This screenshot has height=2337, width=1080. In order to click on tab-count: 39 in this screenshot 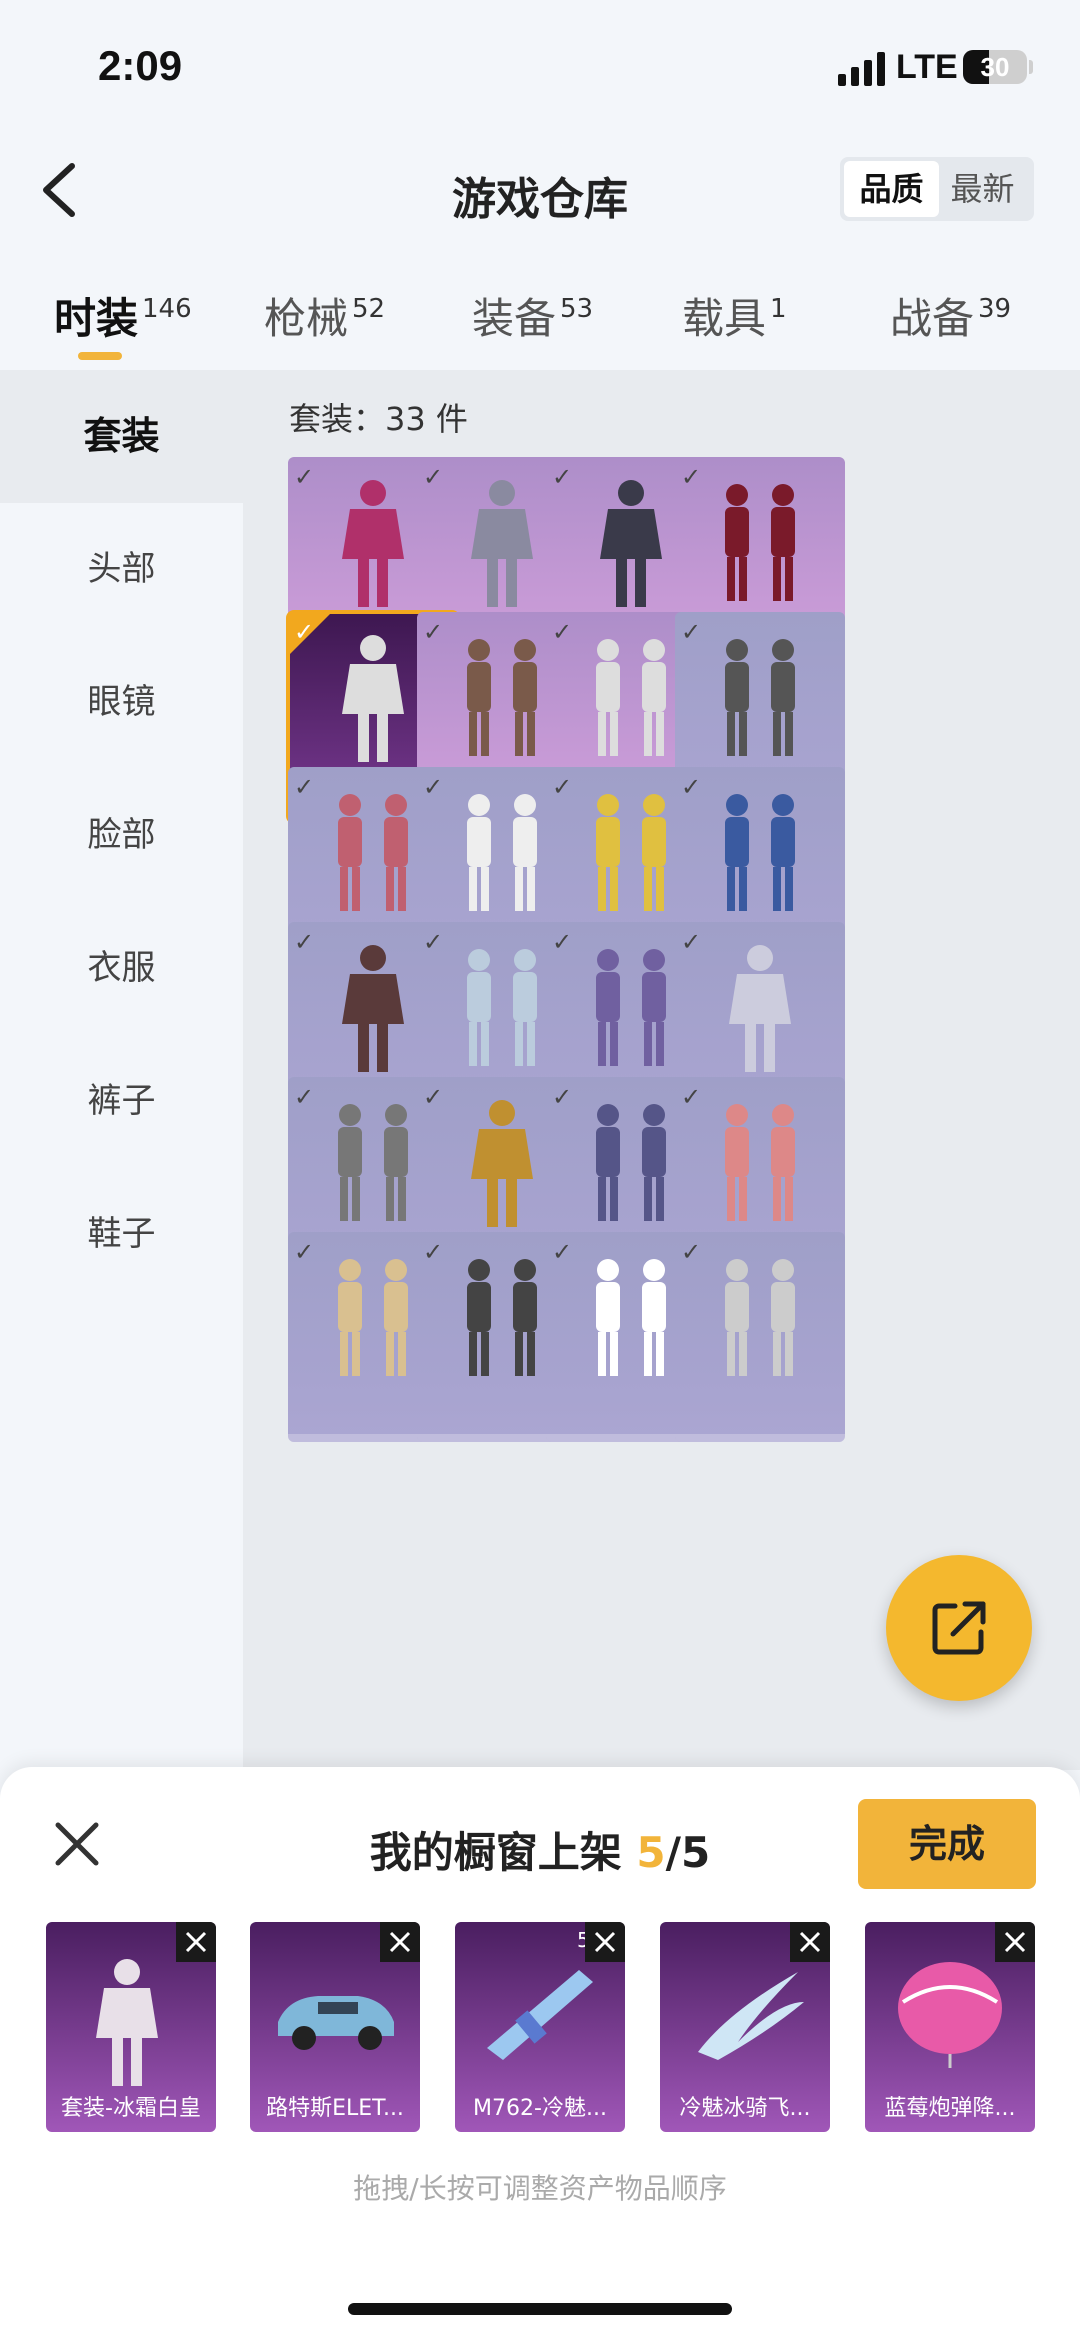, I will do `click(995, 309)`.